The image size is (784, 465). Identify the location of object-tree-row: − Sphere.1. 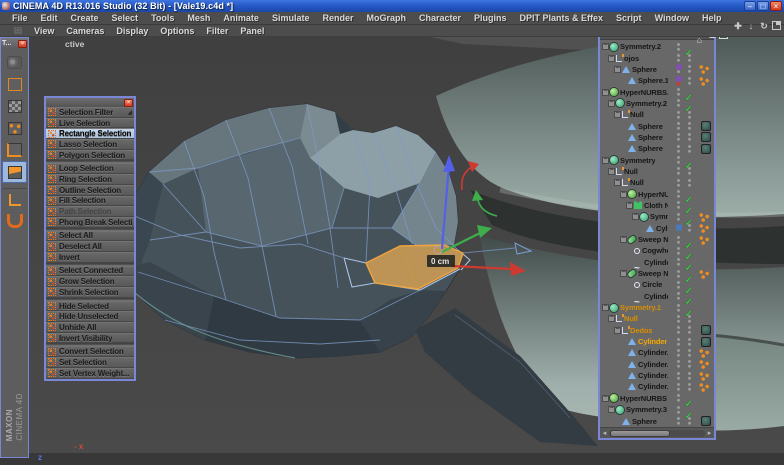
(657, 80).